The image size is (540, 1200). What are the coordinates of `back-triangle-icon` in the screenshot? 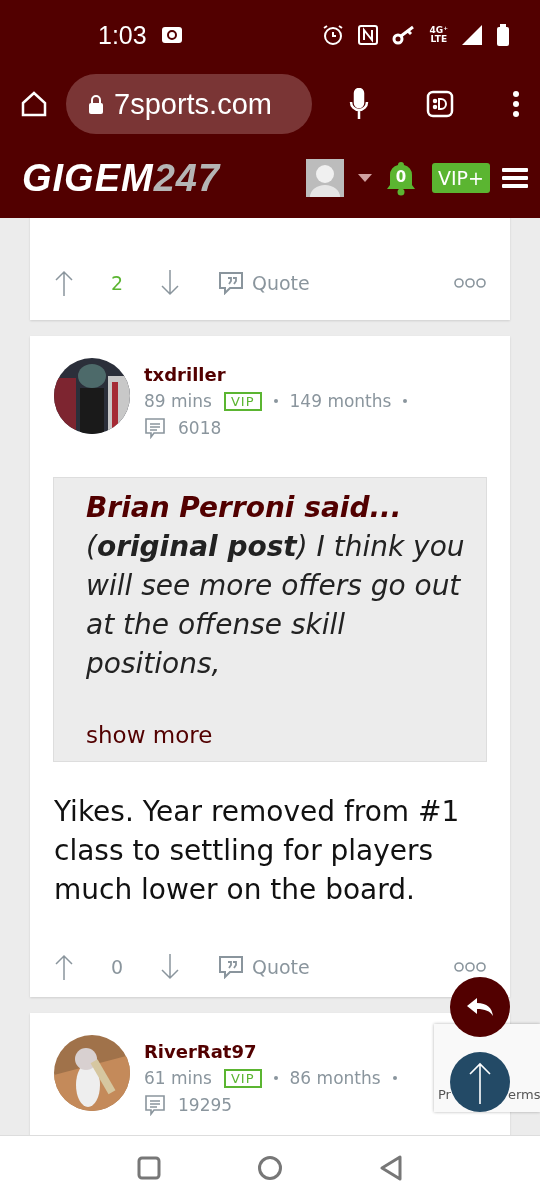 It's located at (391, 1168).